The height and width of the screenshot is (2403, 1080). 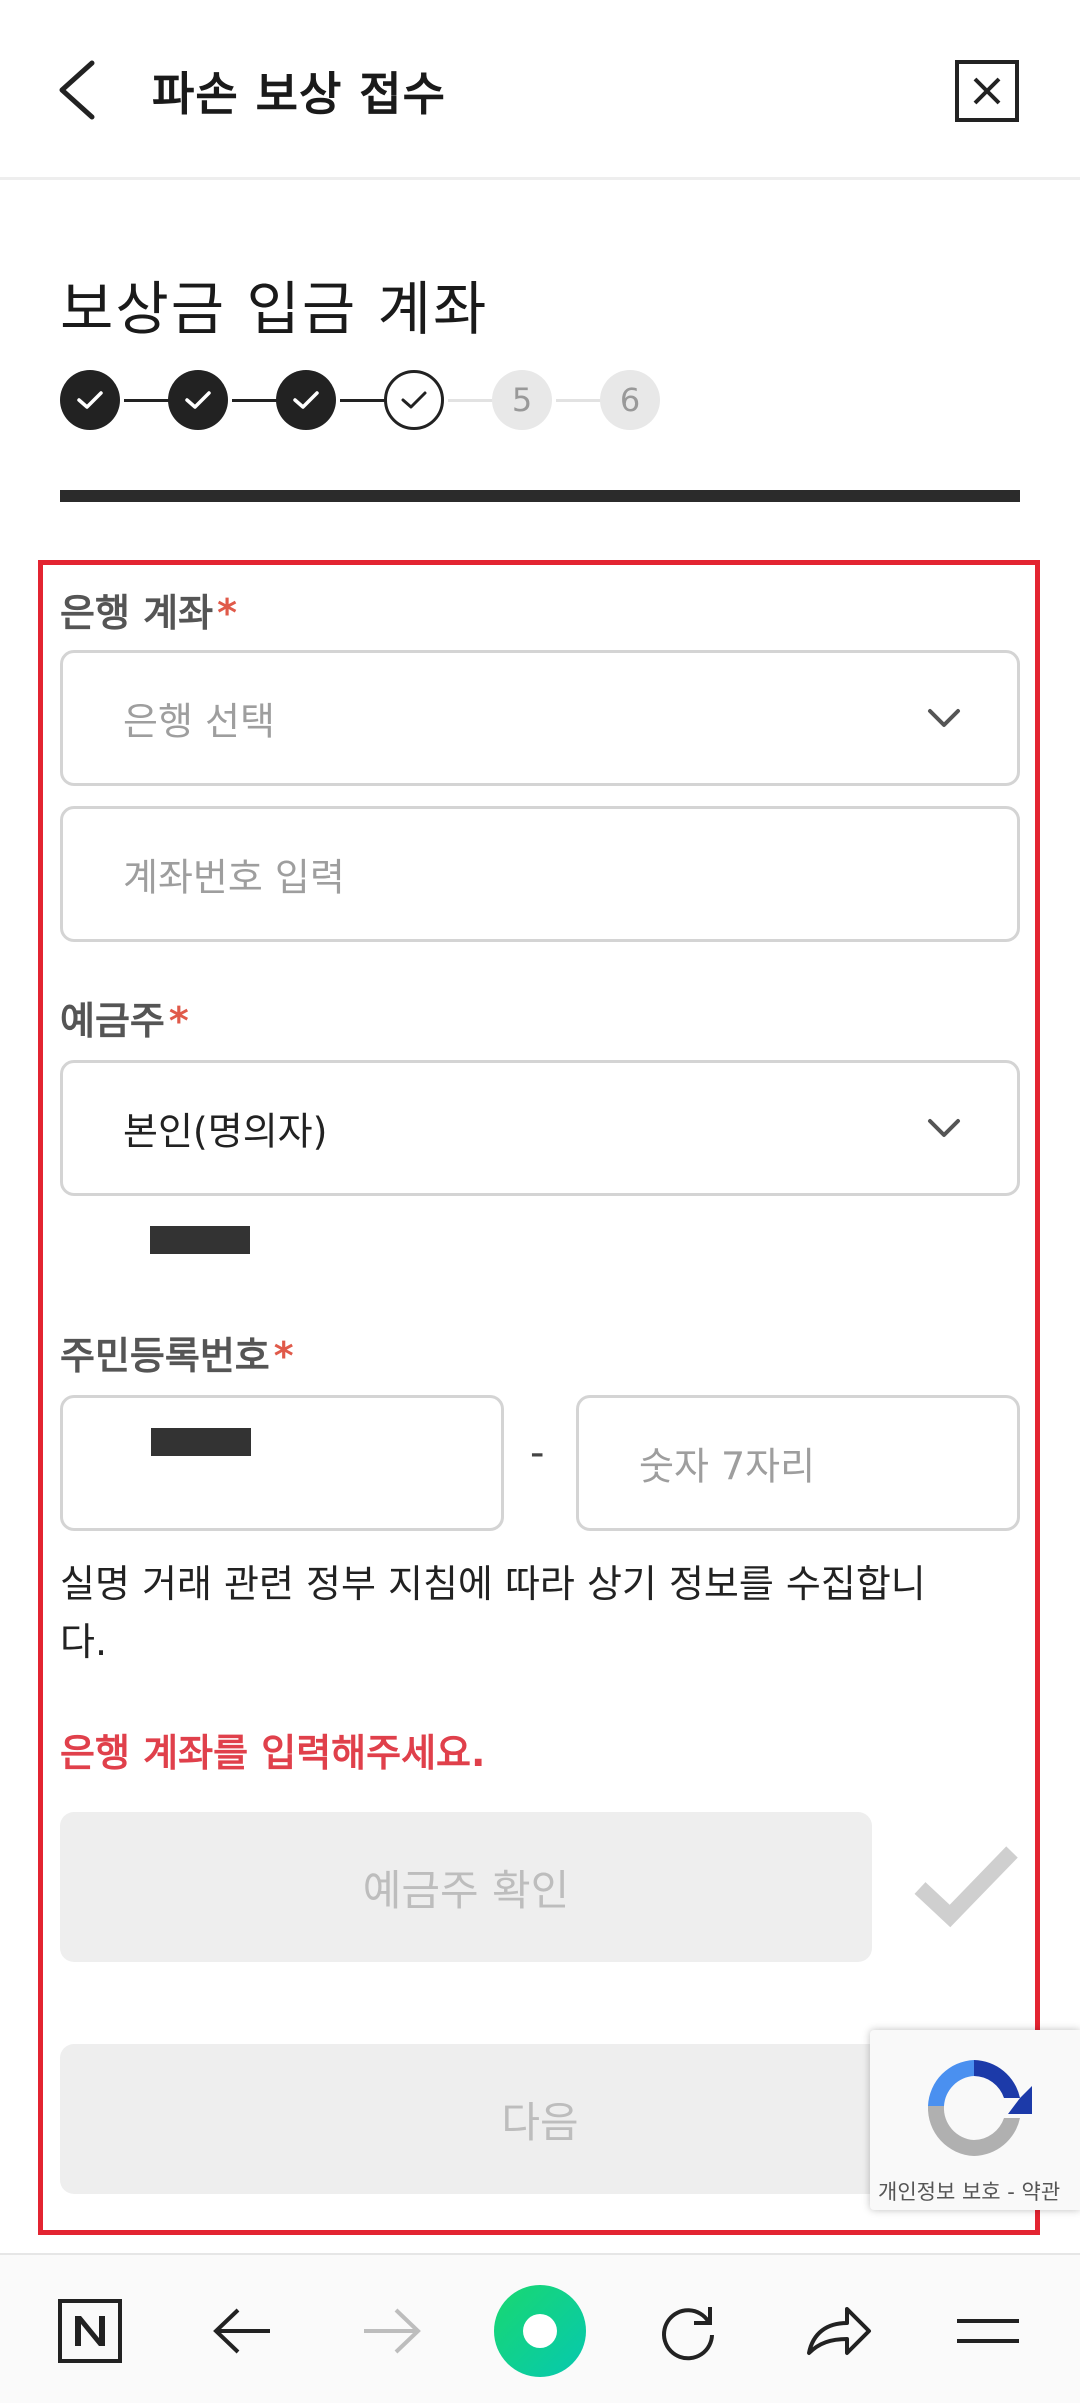 I want to click on share-button, so click(x=838, y=2331).